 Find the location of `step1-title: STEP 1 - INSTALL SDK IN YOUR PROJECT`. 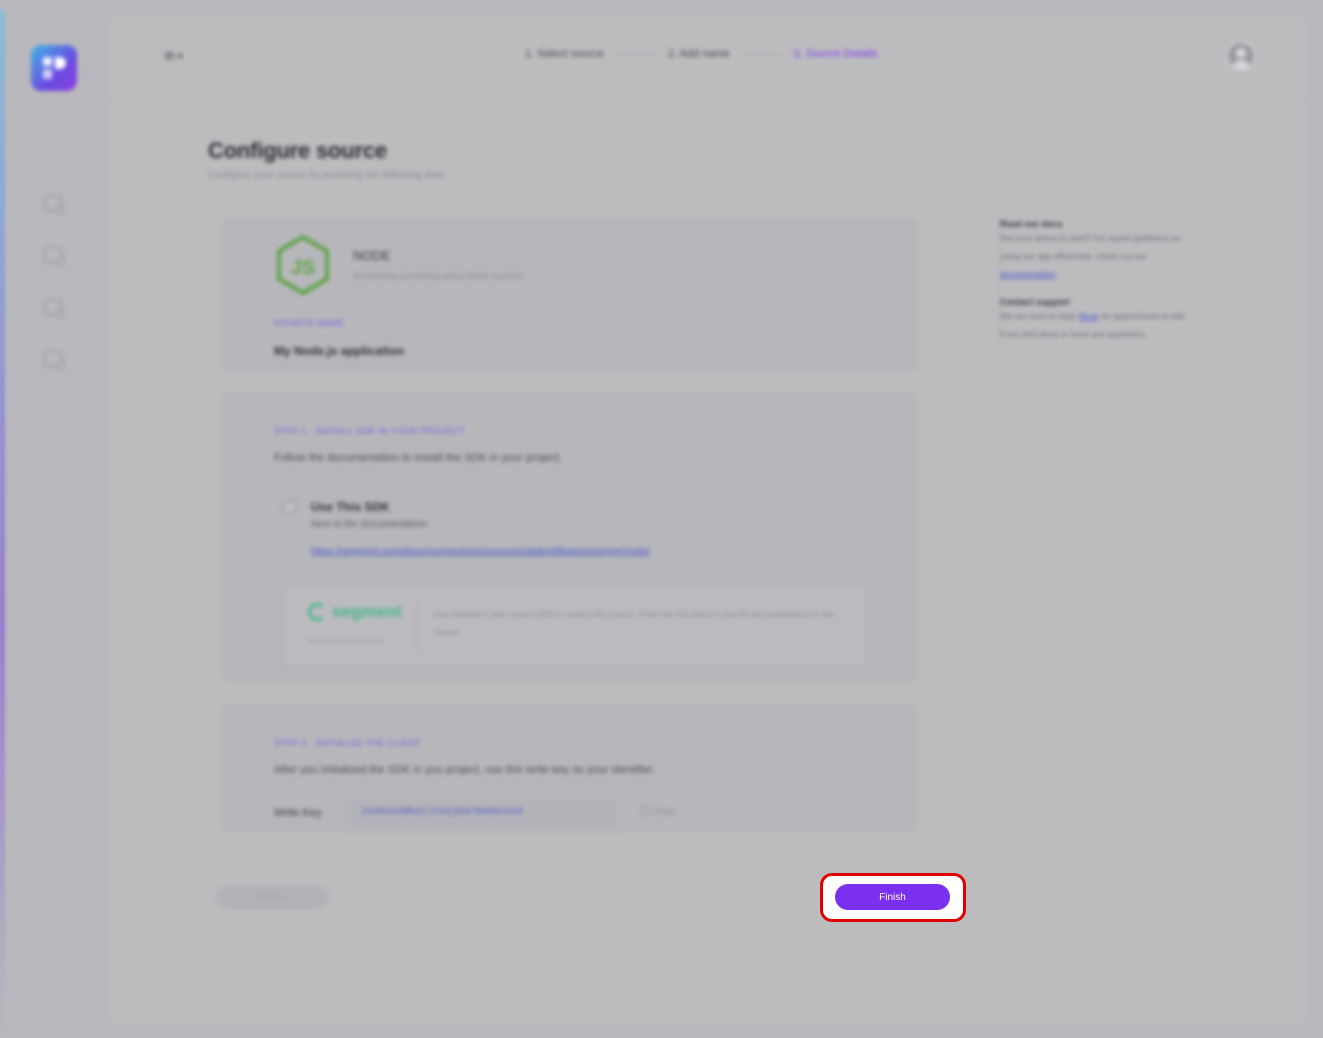

step1-title: STEP 1 - INSTALL SDK IN YOUR PROJECT is located at coordinates (369, 431).